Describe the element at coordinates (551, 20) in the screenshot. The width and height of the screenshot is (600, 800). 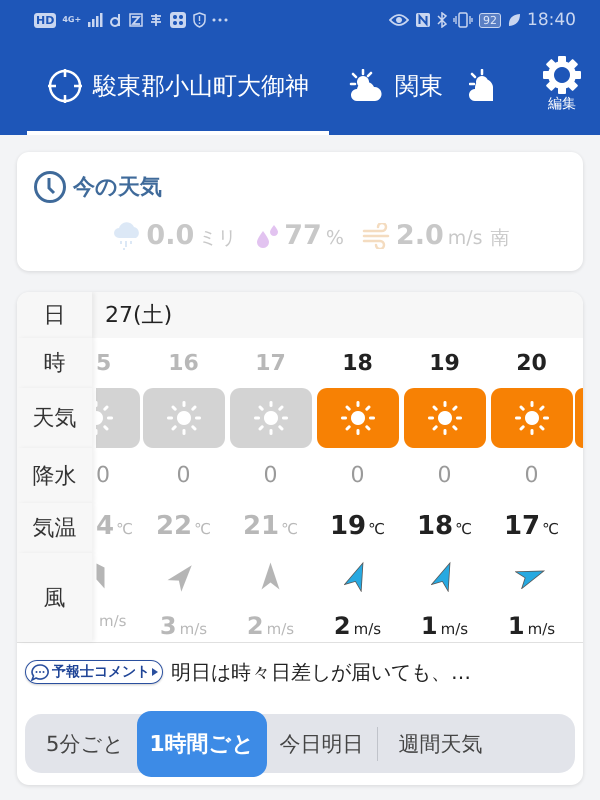
I see `clock-time: 18:40` at that location.